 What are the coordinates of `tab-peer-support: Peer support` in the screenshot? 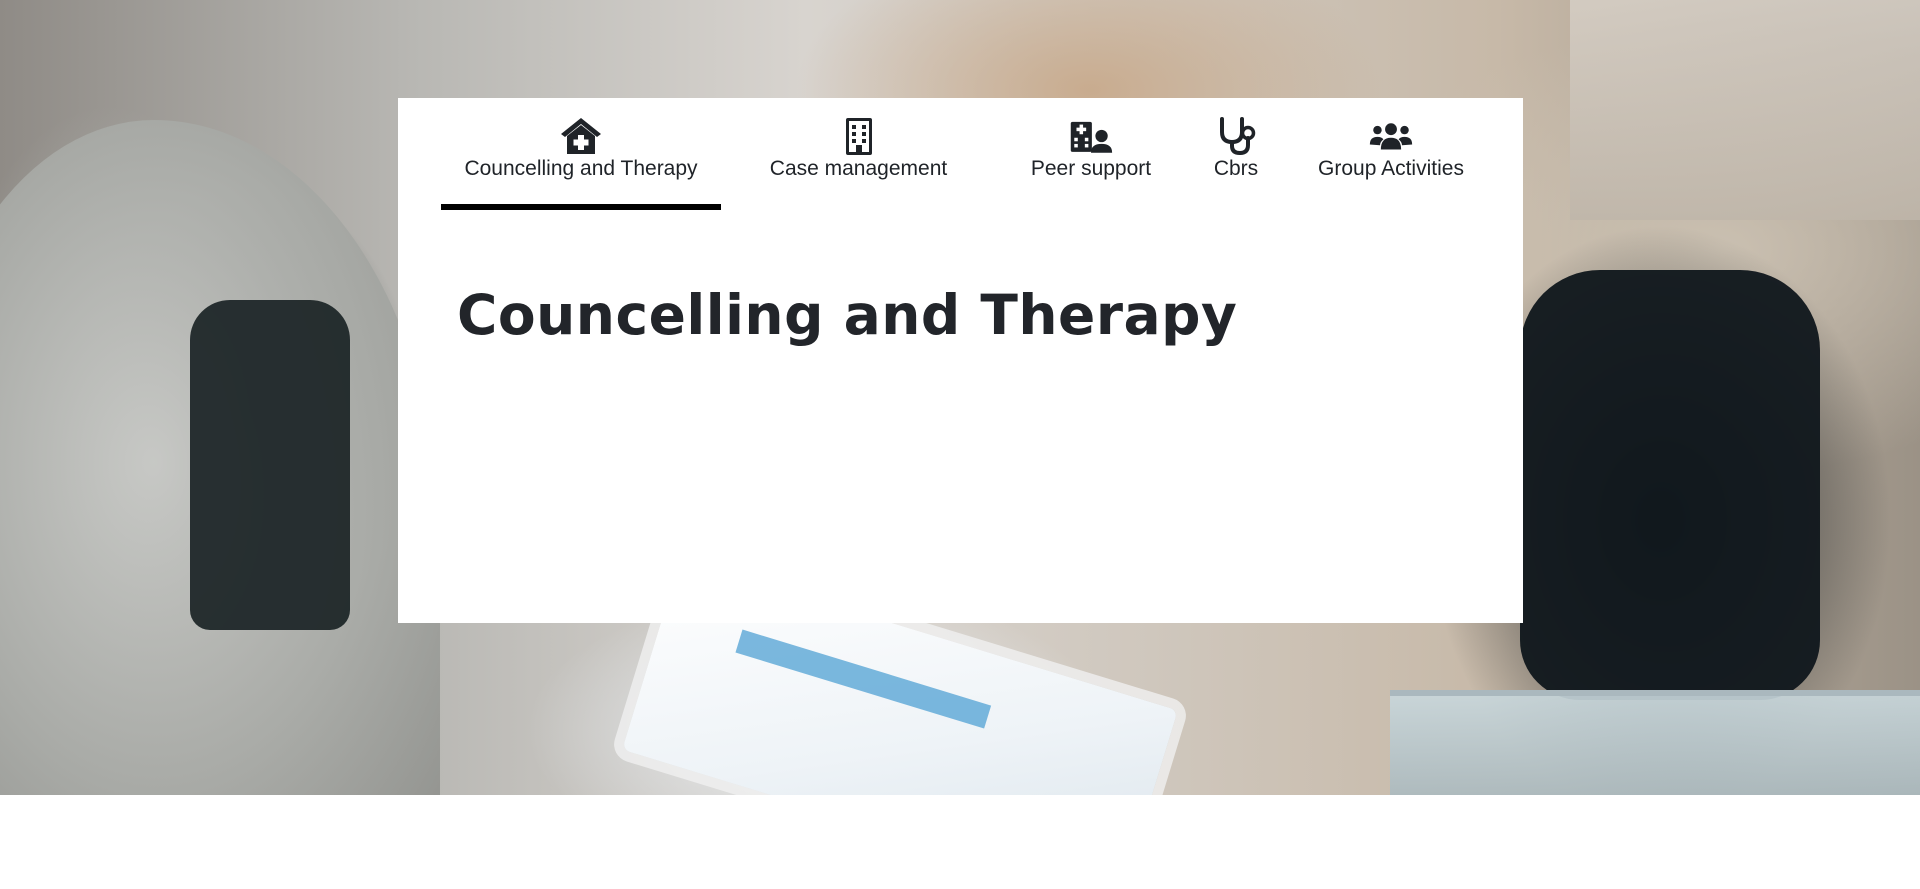 It's located at (1091, 163).